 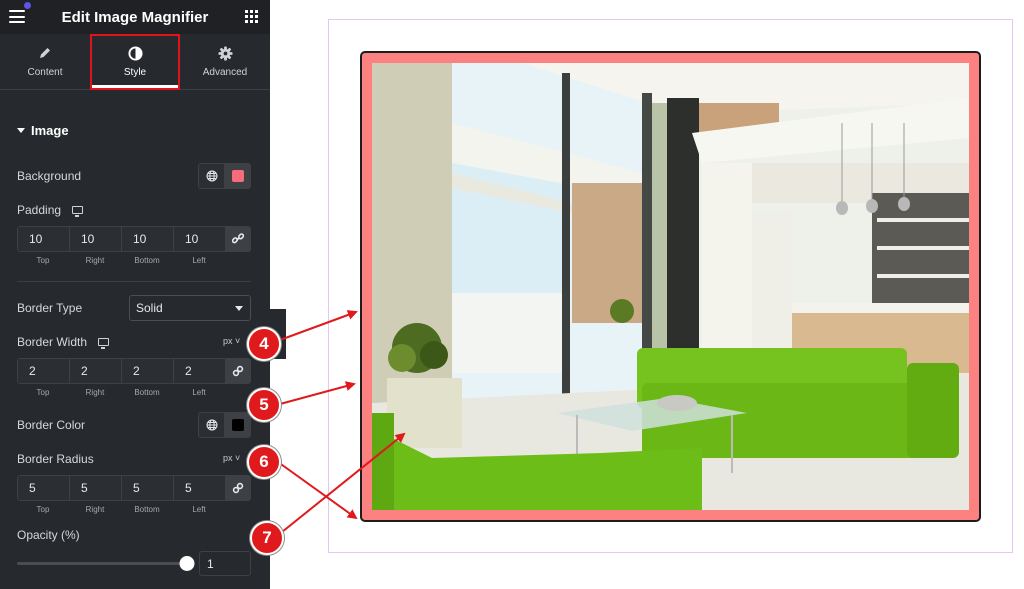 I want to click on callout-badge-7: 7, so click(x=267, y=538).